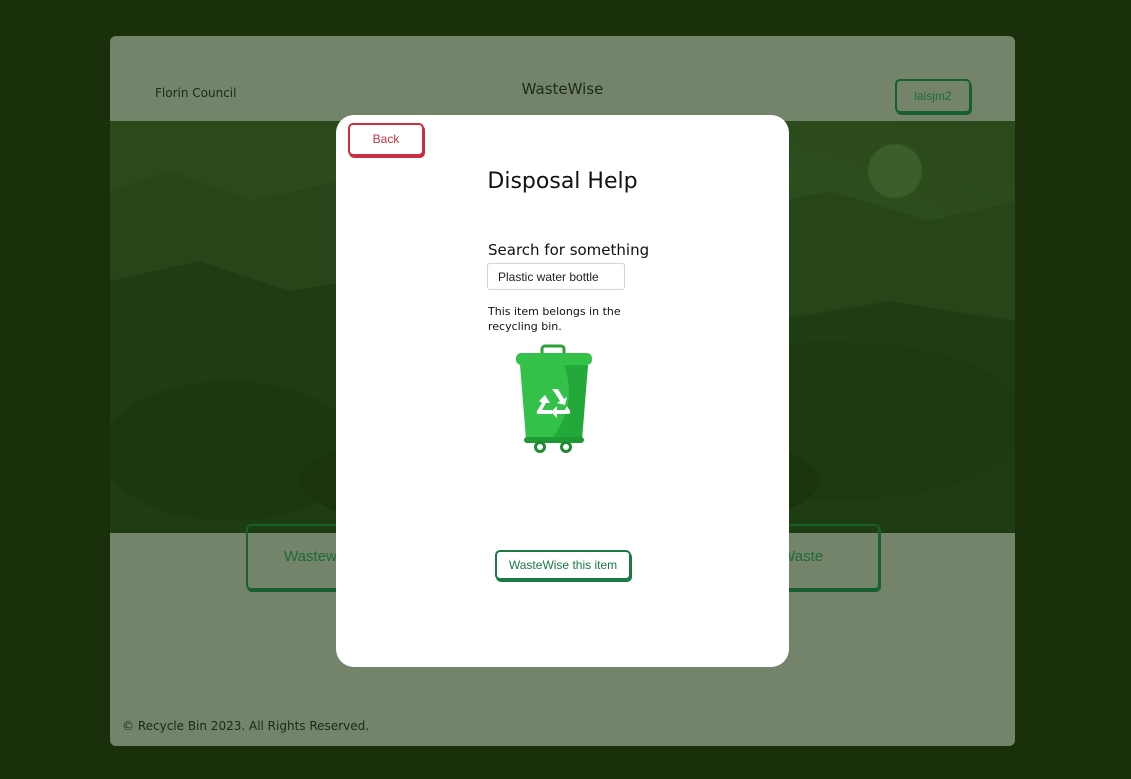  What do you see at coordinates (569, 250) in the screenshot?
I see `search-label: Search for something` at bounding box center [569, 250].